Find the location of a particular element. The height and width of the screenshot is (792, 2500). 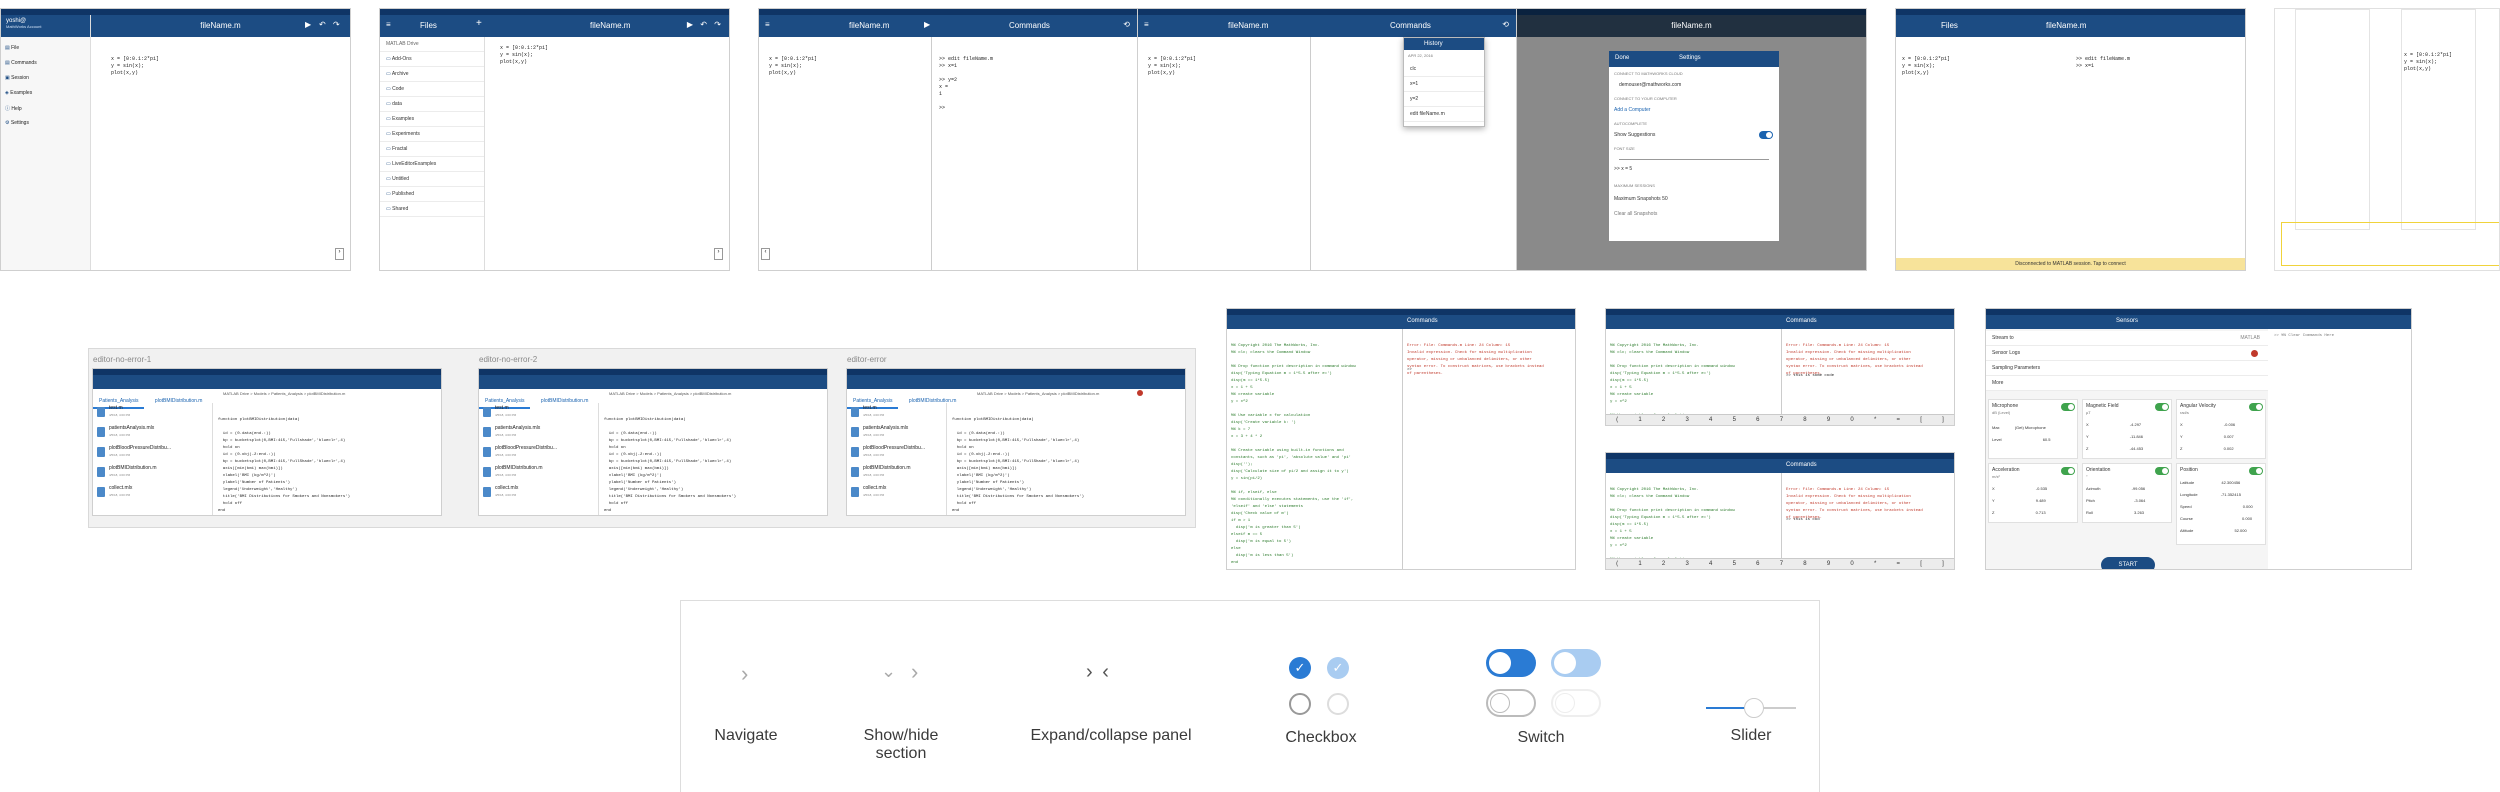

command-output: >> edit fileName.m >> x=1 >> y=2 x = 1 >> is located at coordinates (966, 84).